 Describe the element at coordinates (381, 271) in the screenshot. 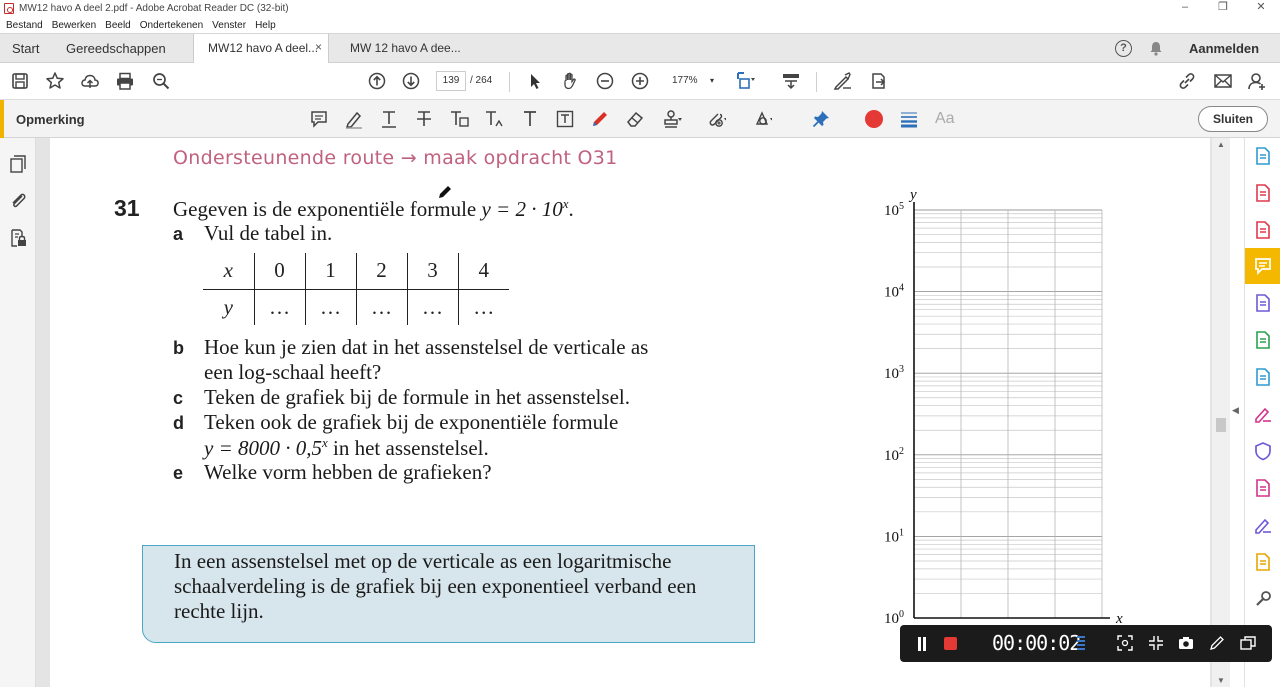

I see `table-cell: 2` at that location.